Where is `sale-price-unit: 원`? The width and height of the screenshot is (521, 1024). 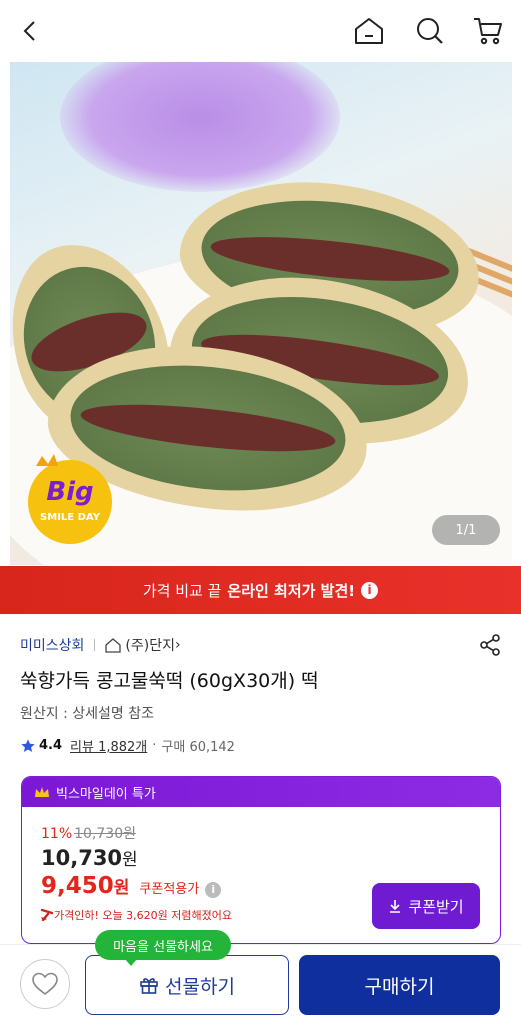
sale-price-unit: 원 is located at coordinates (130, 860).